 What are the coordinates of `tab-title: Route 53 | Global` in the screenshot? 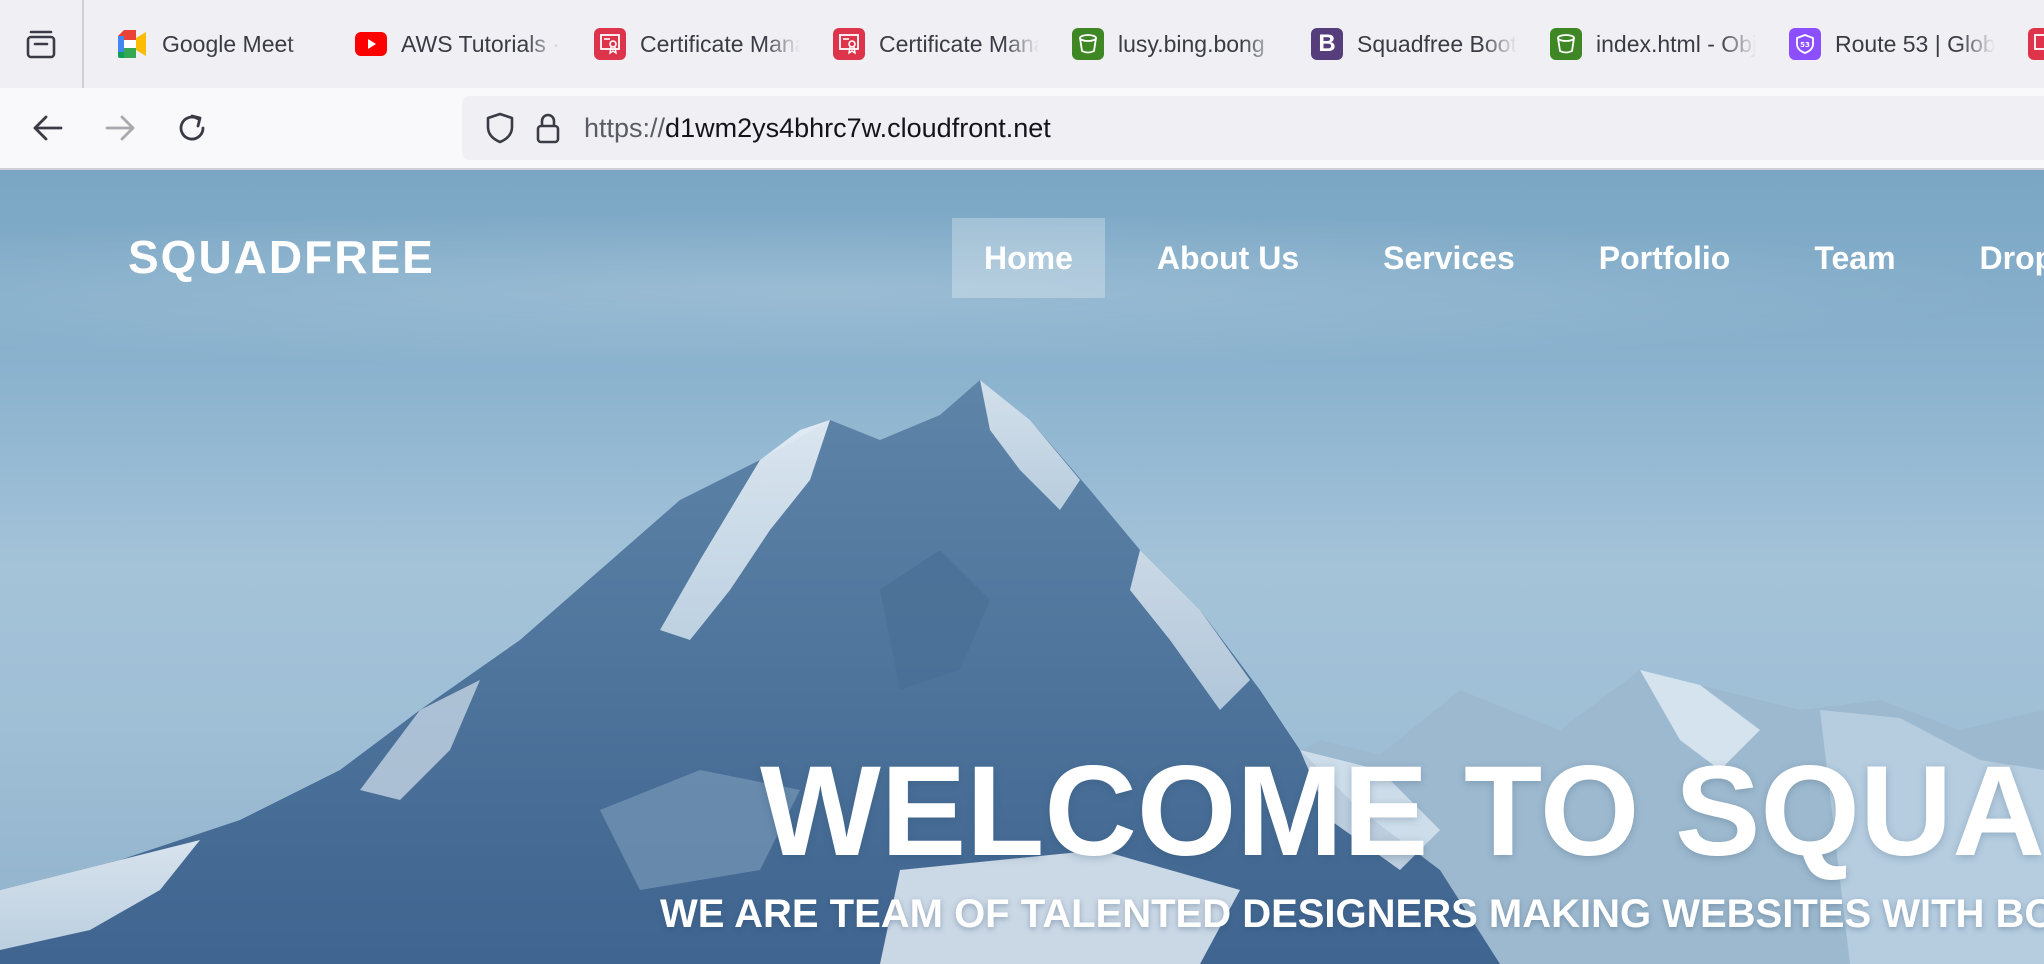 It's located at (1915, 43).